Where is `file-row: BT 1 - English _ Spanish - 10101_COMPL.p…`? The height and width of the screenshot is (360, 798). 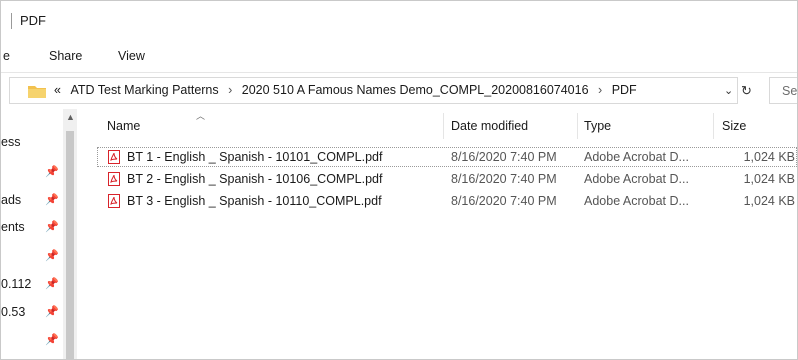 file-row: BT 1 - English _ Spanish - 10101_COMPL.p… is located at coordinates (447, 158).